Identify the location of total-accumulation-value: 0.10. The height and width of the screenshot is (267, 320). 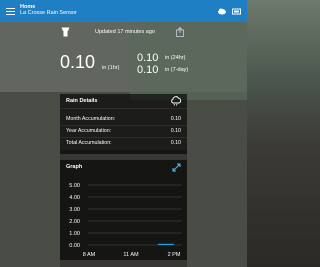
(175, 143).